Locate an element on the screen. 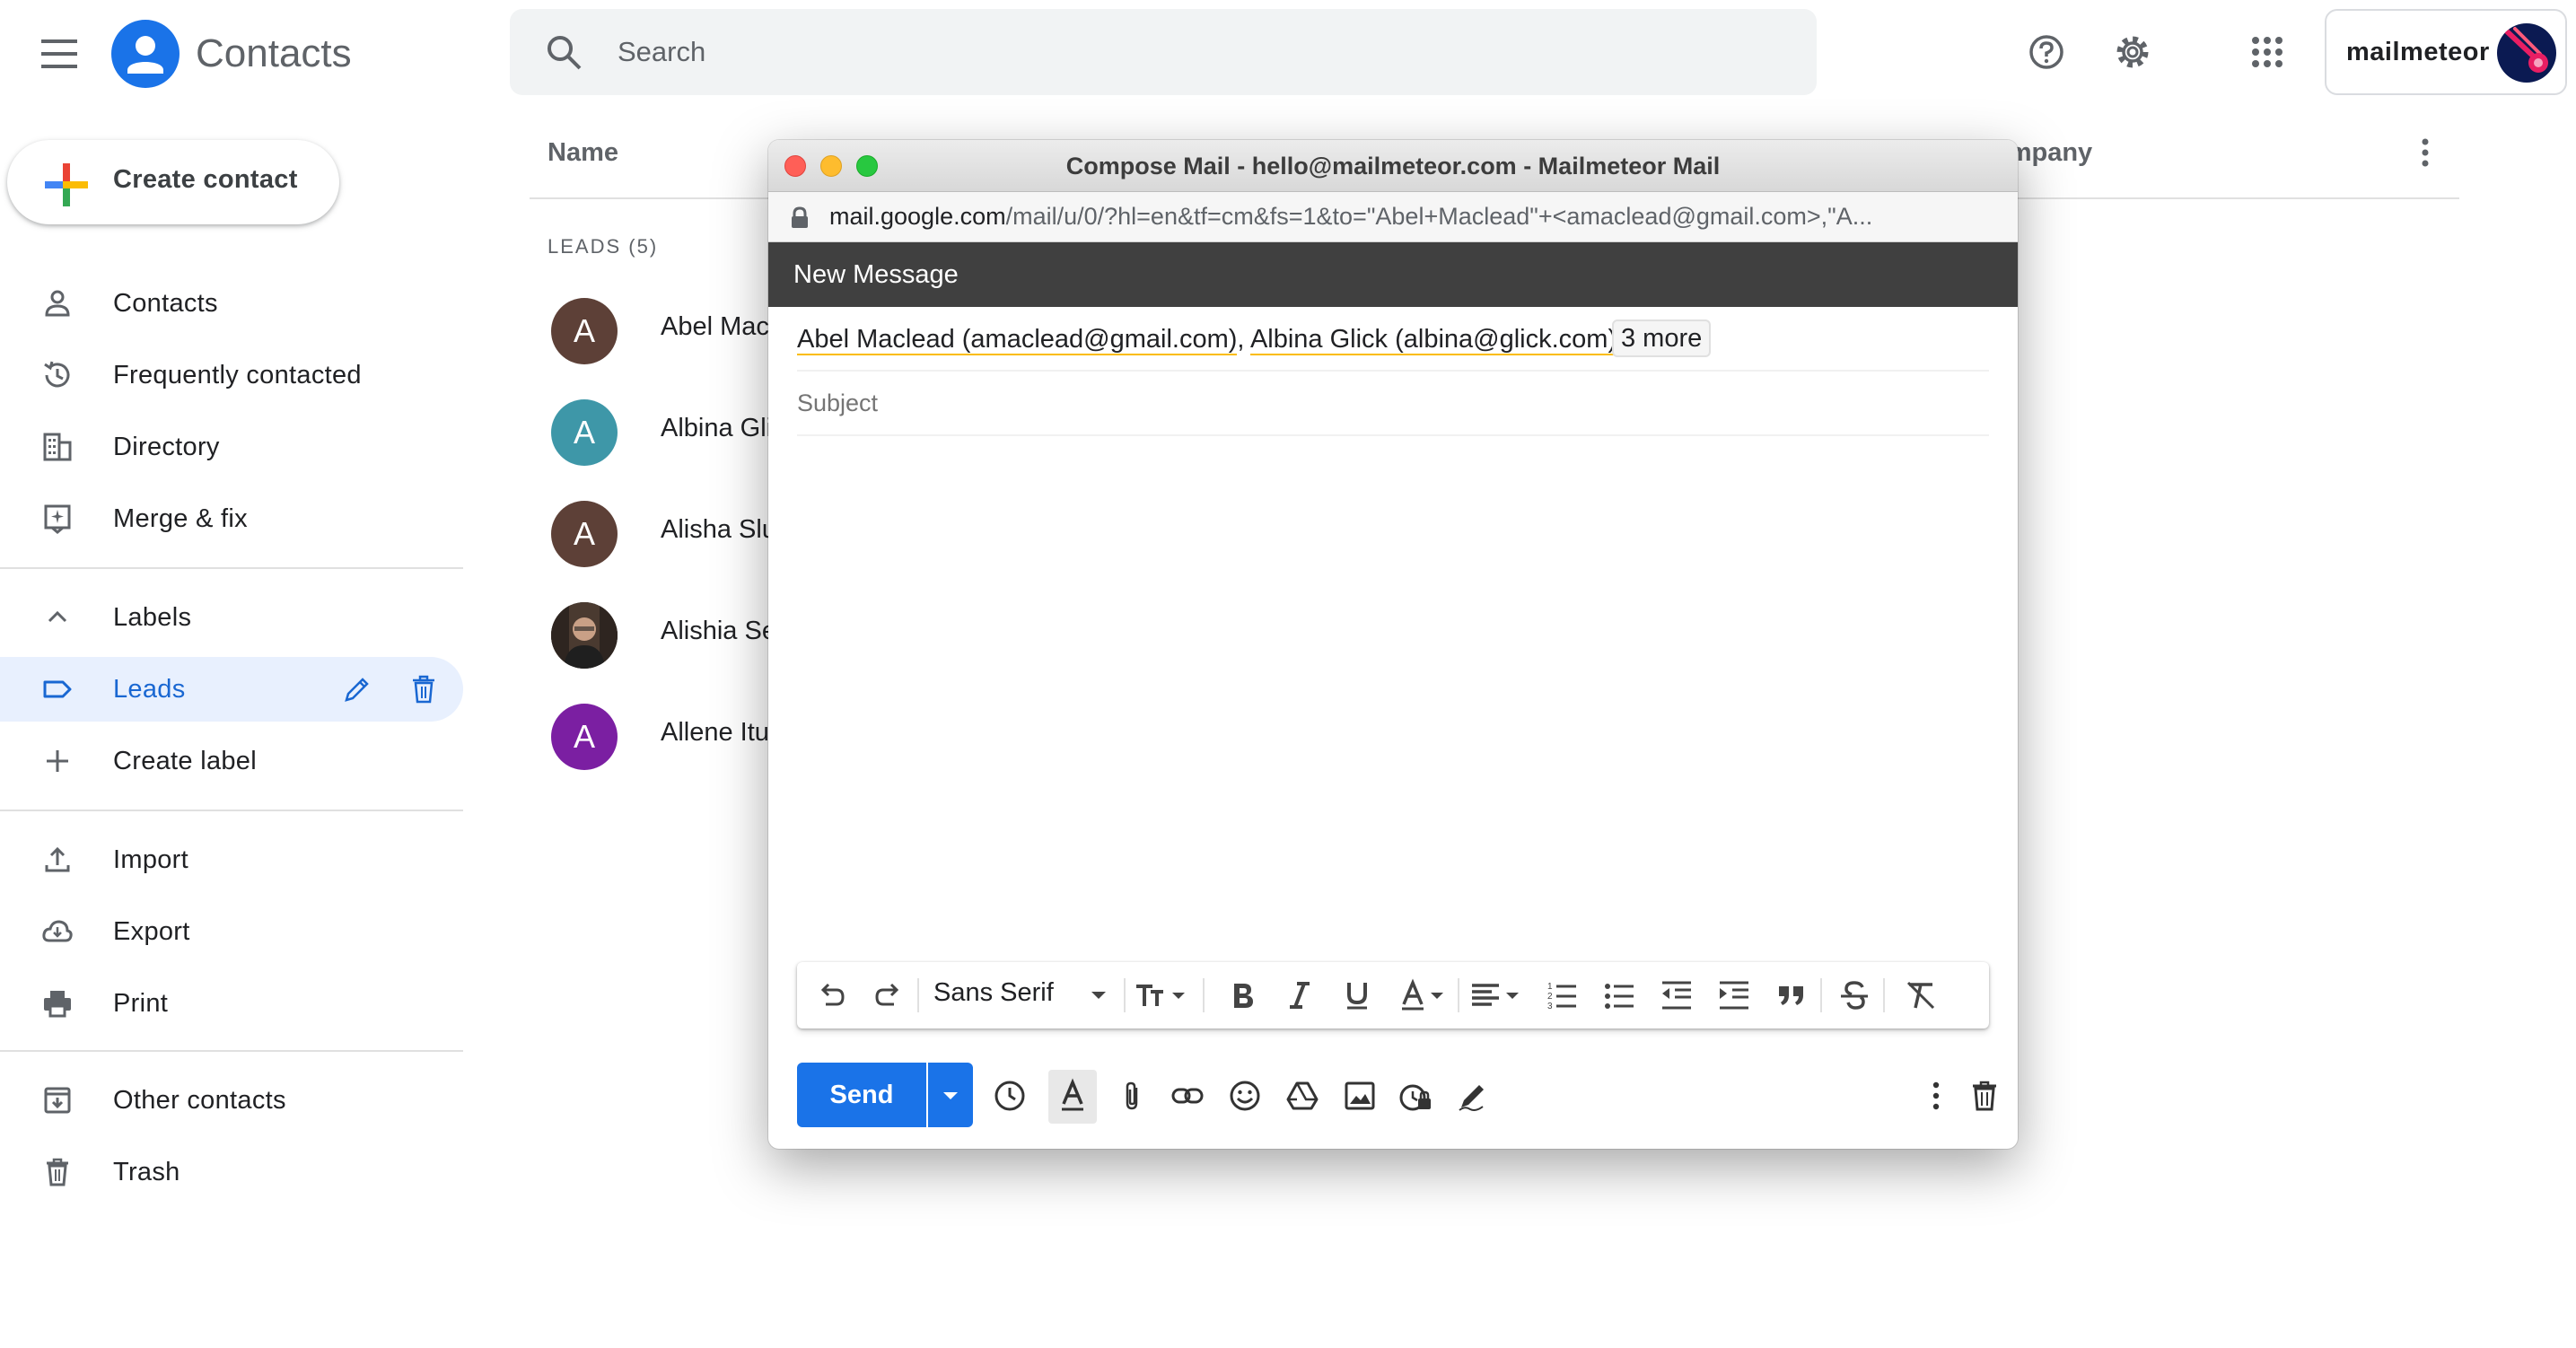 The height and width of the screenshot is (1348, 2576). create-contact-button: Create contact is located at coordinates (173, 182).